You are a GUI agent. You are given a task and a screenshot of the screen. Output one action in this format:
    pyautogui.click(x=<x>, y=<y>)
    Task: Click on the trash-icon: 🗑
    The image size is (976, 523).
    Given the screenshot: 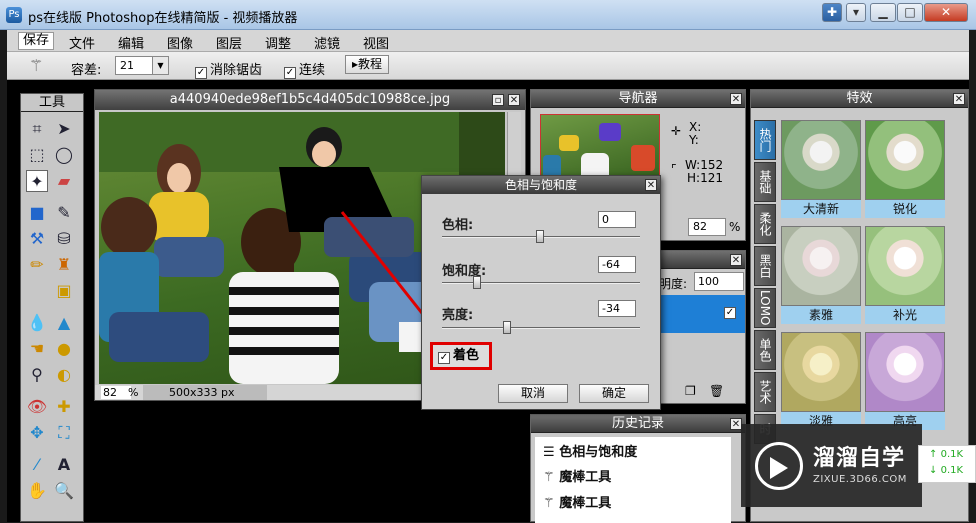 What is the action you would take?
    pyautogui.click(x=716, y=391)
    